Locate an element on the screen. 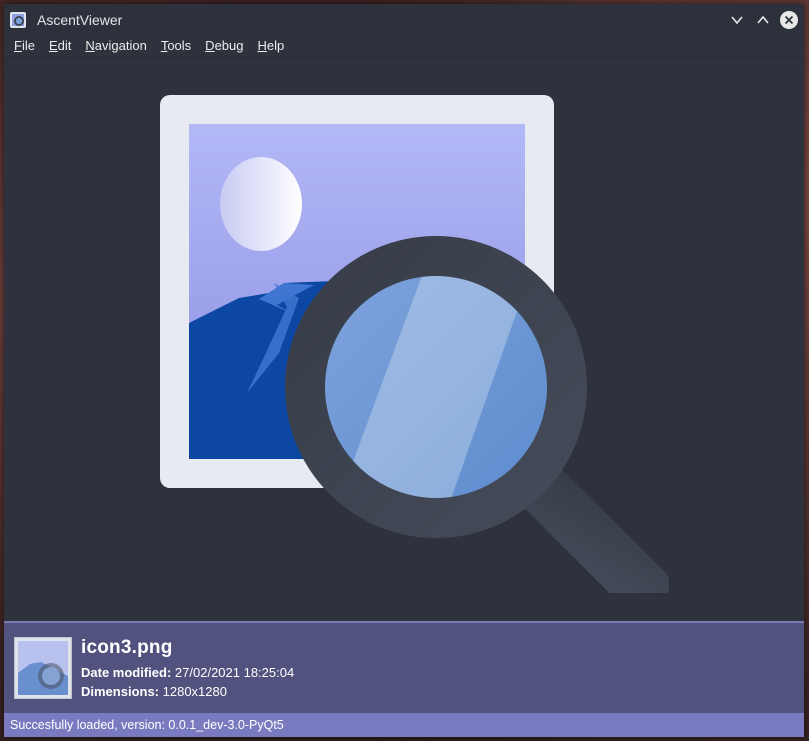 The width and height of the screenshot is (809, 741). date-modified-value: 27/02/2021 18:25:04 is located at coordinates (234, 672).